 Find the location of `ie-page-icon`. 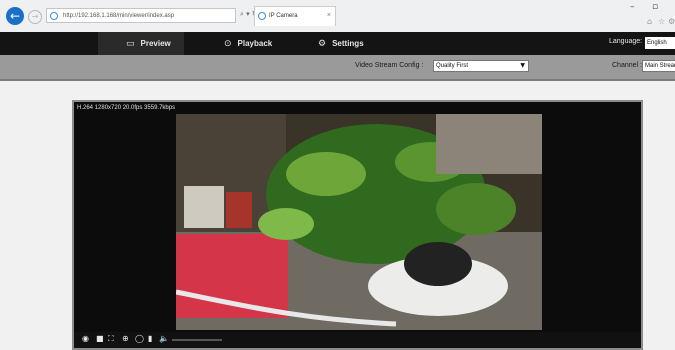

ie-page-icon is located at coordinates (54, 16).